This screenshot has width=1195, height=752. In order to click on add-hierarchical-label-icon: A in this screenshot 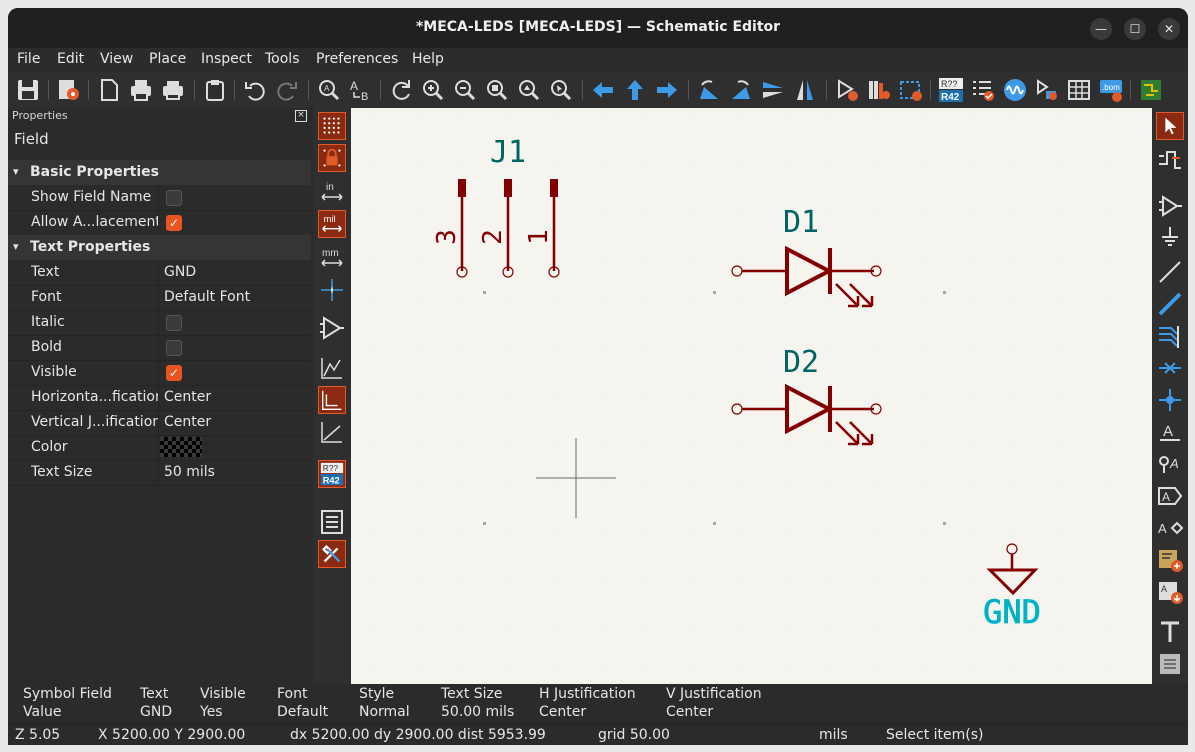, I will do `click(1170, 528)`.